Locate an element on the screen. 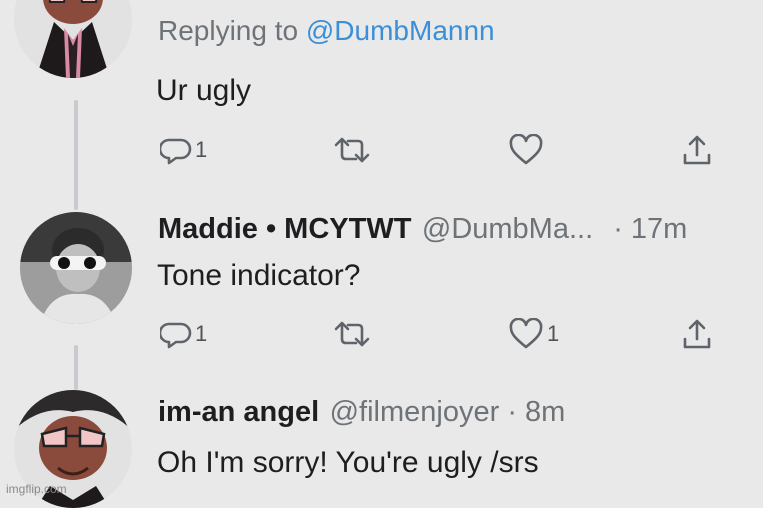  tweet-header: im-an angel @filmenjoyer · 8m is located at coordinates (361, 412).